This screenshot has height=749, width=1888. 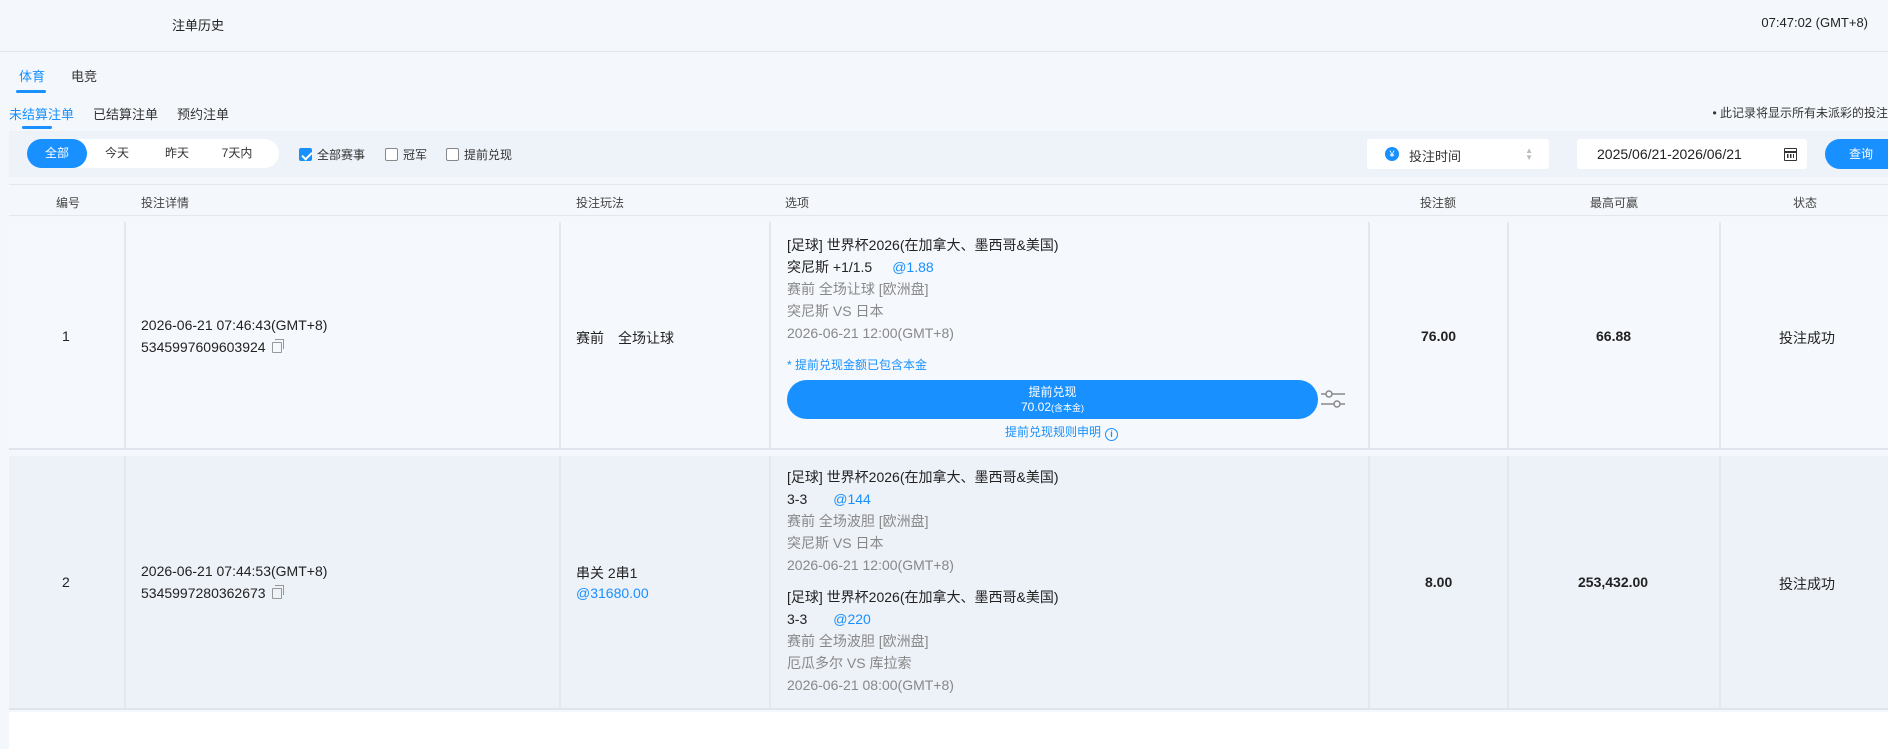 I want to click on cashout-checkbox: 提前兑现, so click(x=479, y=154).